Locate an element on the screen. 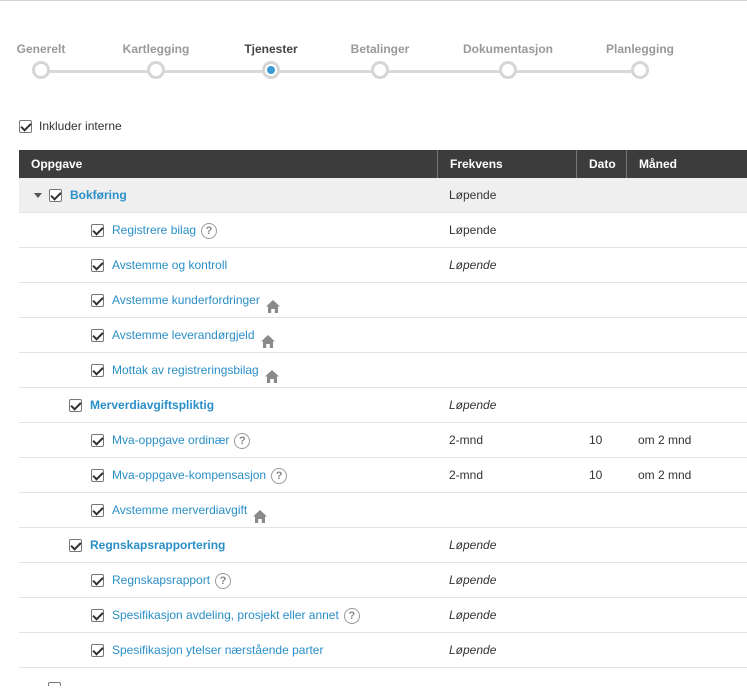 The width and height of the screenshot is (747, 690). task-link: Avstemme og kontroll is located at coordinates (169, 265).